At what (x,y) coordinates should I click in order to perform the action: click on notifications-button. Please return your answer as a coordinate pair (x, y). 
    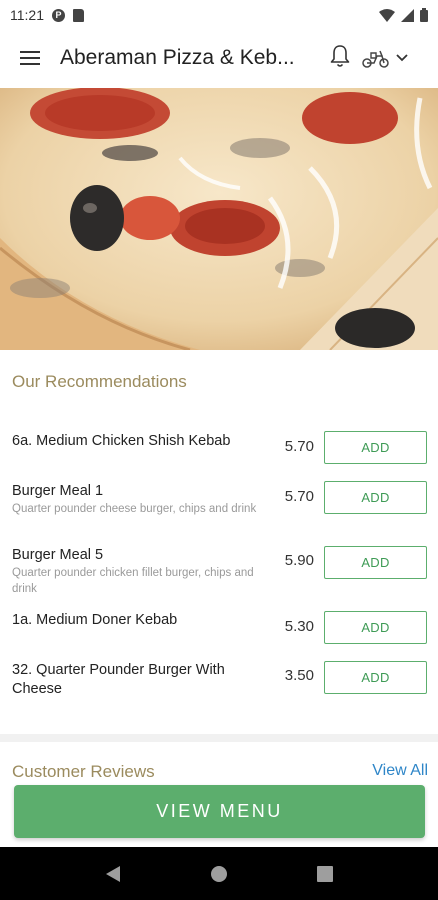
    Looking at the image, I should click on (340, 56).